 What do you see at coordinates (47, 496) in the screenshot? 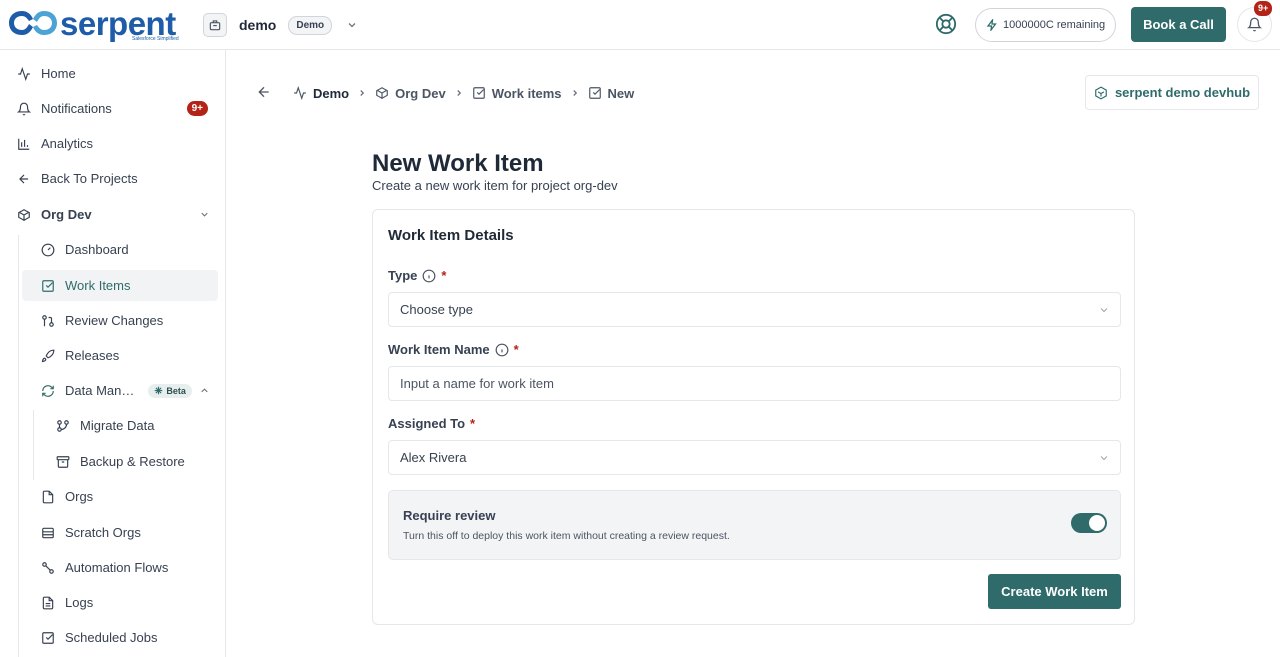
I see `file-icon` at bounding box center [47, 496].